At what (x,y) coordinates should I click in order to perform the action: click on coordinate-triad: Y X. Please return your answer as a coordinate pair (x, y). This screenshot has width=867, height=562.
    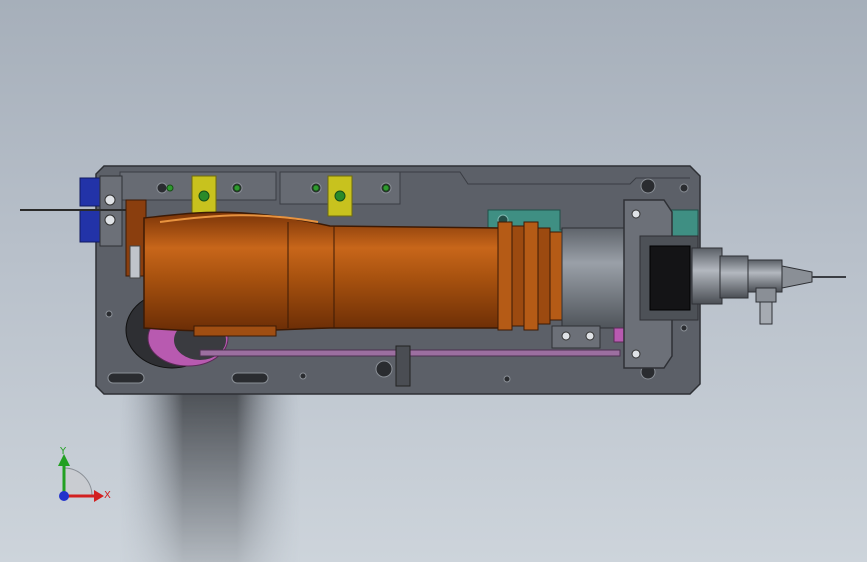
    Looking at the image, I should click on (84, 474).